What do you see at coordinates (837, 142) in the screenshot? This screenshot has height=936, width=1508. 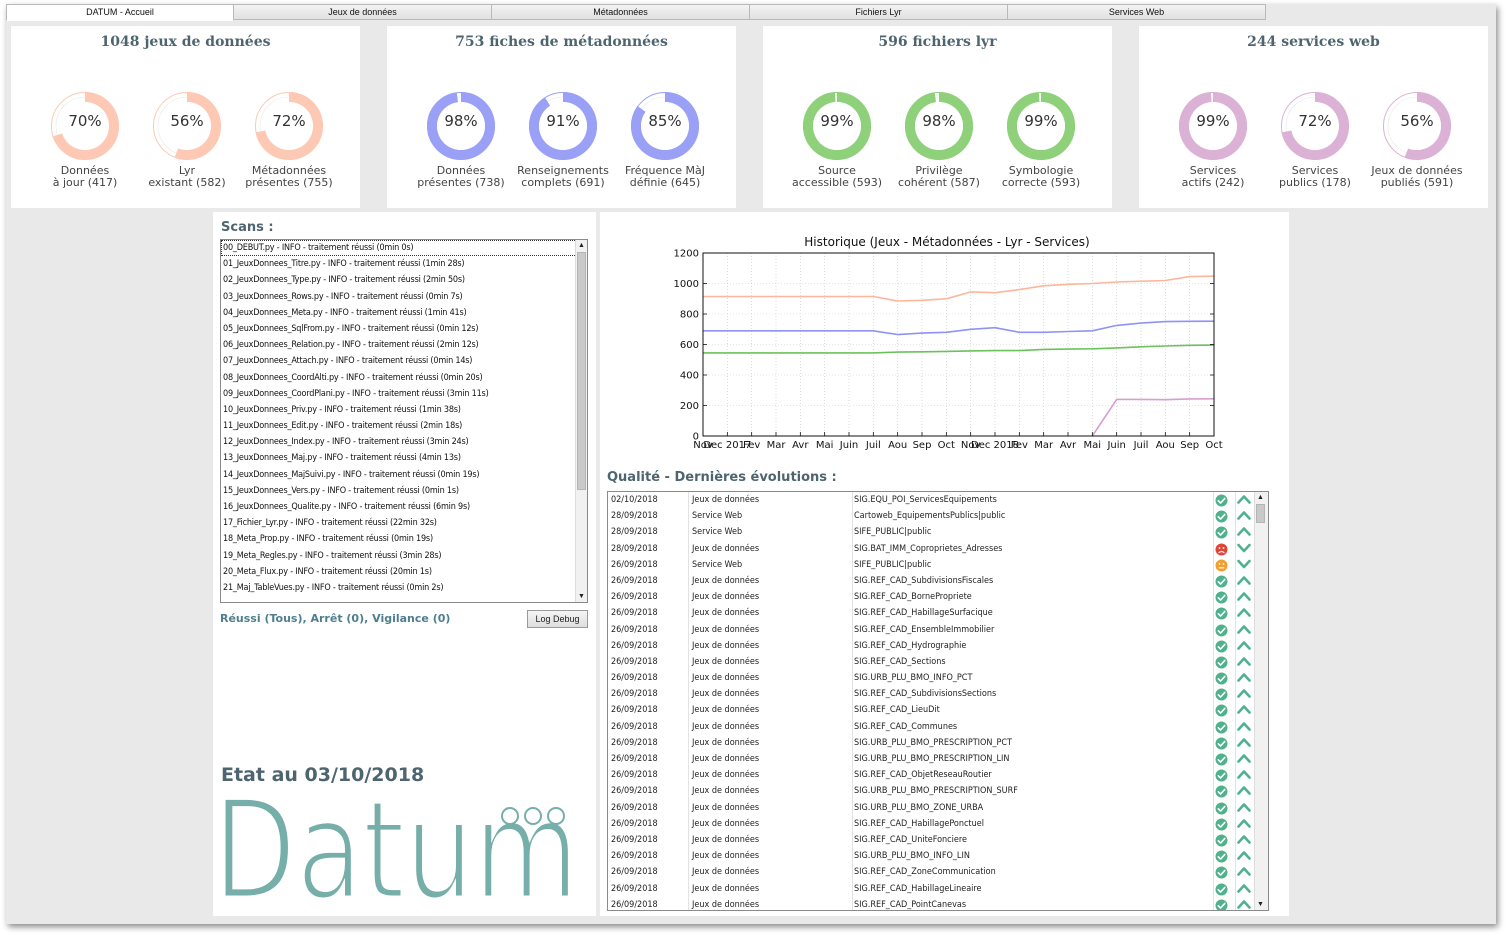 I see `gauge: 99% Source accessible (593)` at bounding box center [837, 142].